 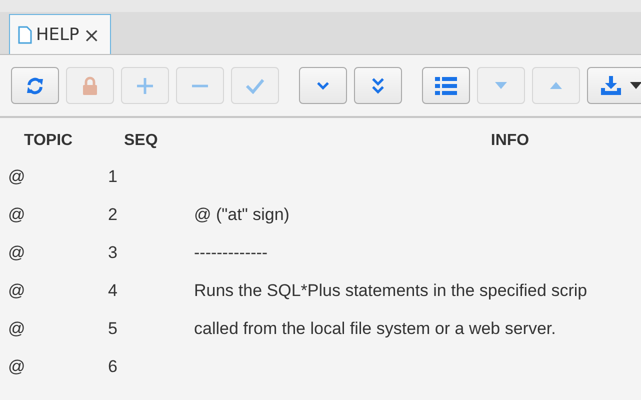 I want to click on download-icon, so click(x=611, y=86).